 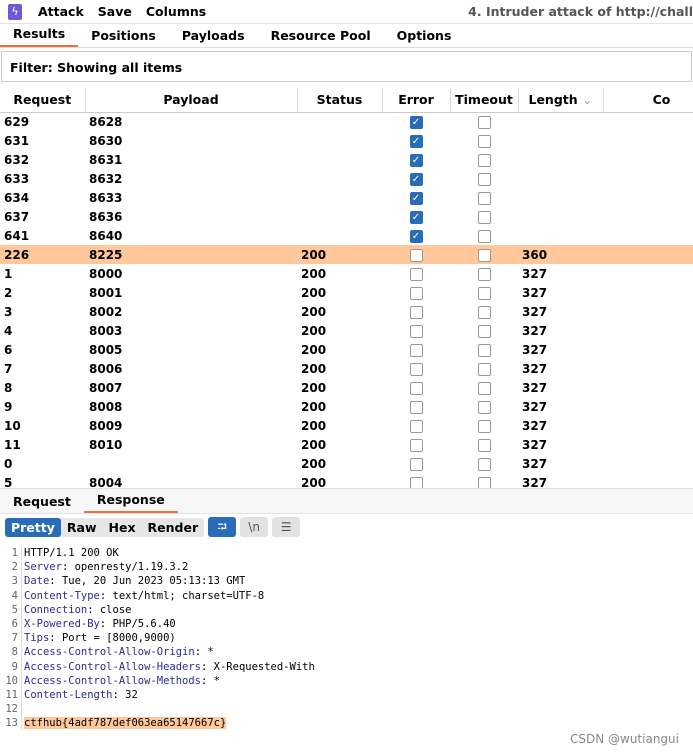 I want to click on table-row: 637 8636 ✓, so click(x=346, y=216).